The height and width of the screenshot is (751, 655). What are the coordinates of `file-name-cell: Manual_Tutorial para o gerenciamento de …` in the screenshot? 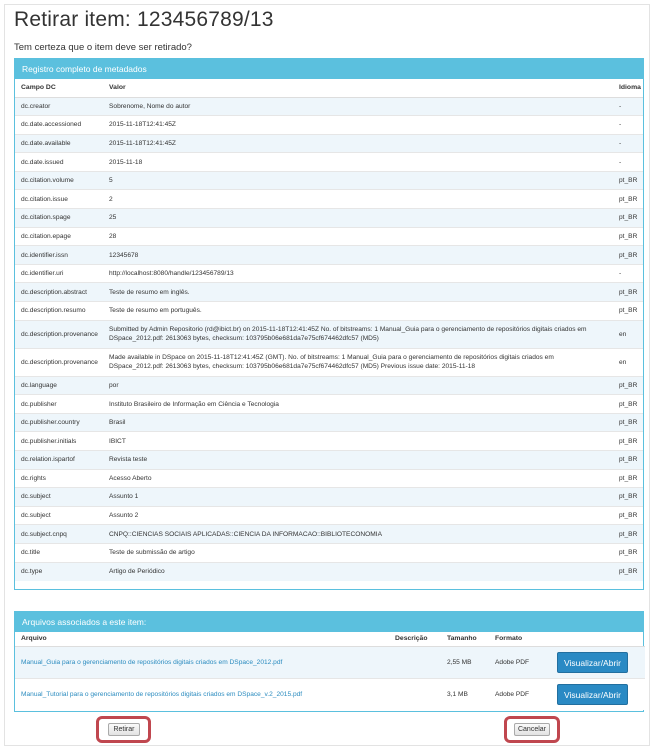 It's located at (202, 693).